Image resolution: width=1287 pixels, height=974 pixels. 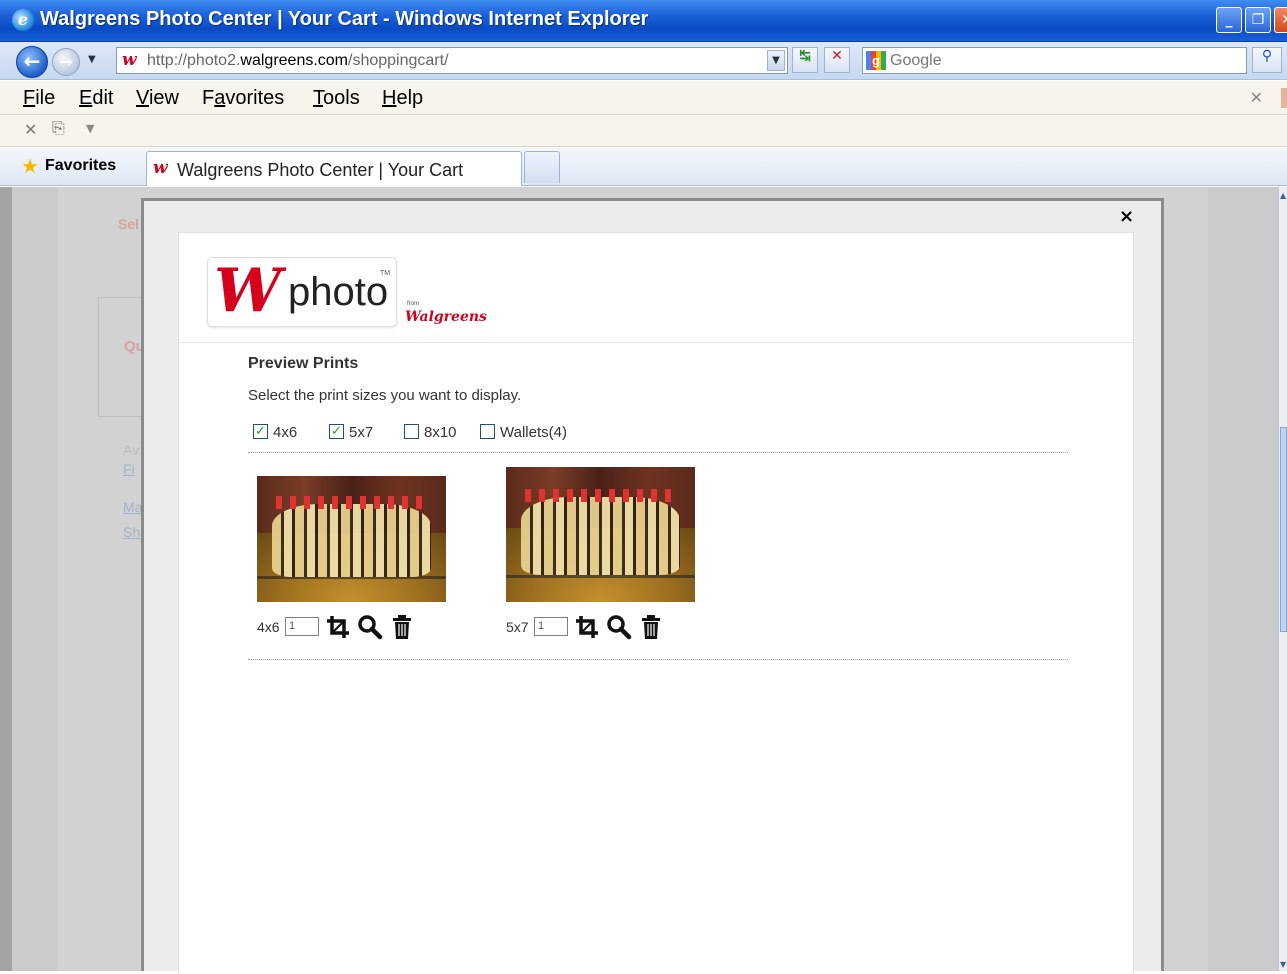 I want to click on menu-tools: Tools, so click(x=336, y=98).